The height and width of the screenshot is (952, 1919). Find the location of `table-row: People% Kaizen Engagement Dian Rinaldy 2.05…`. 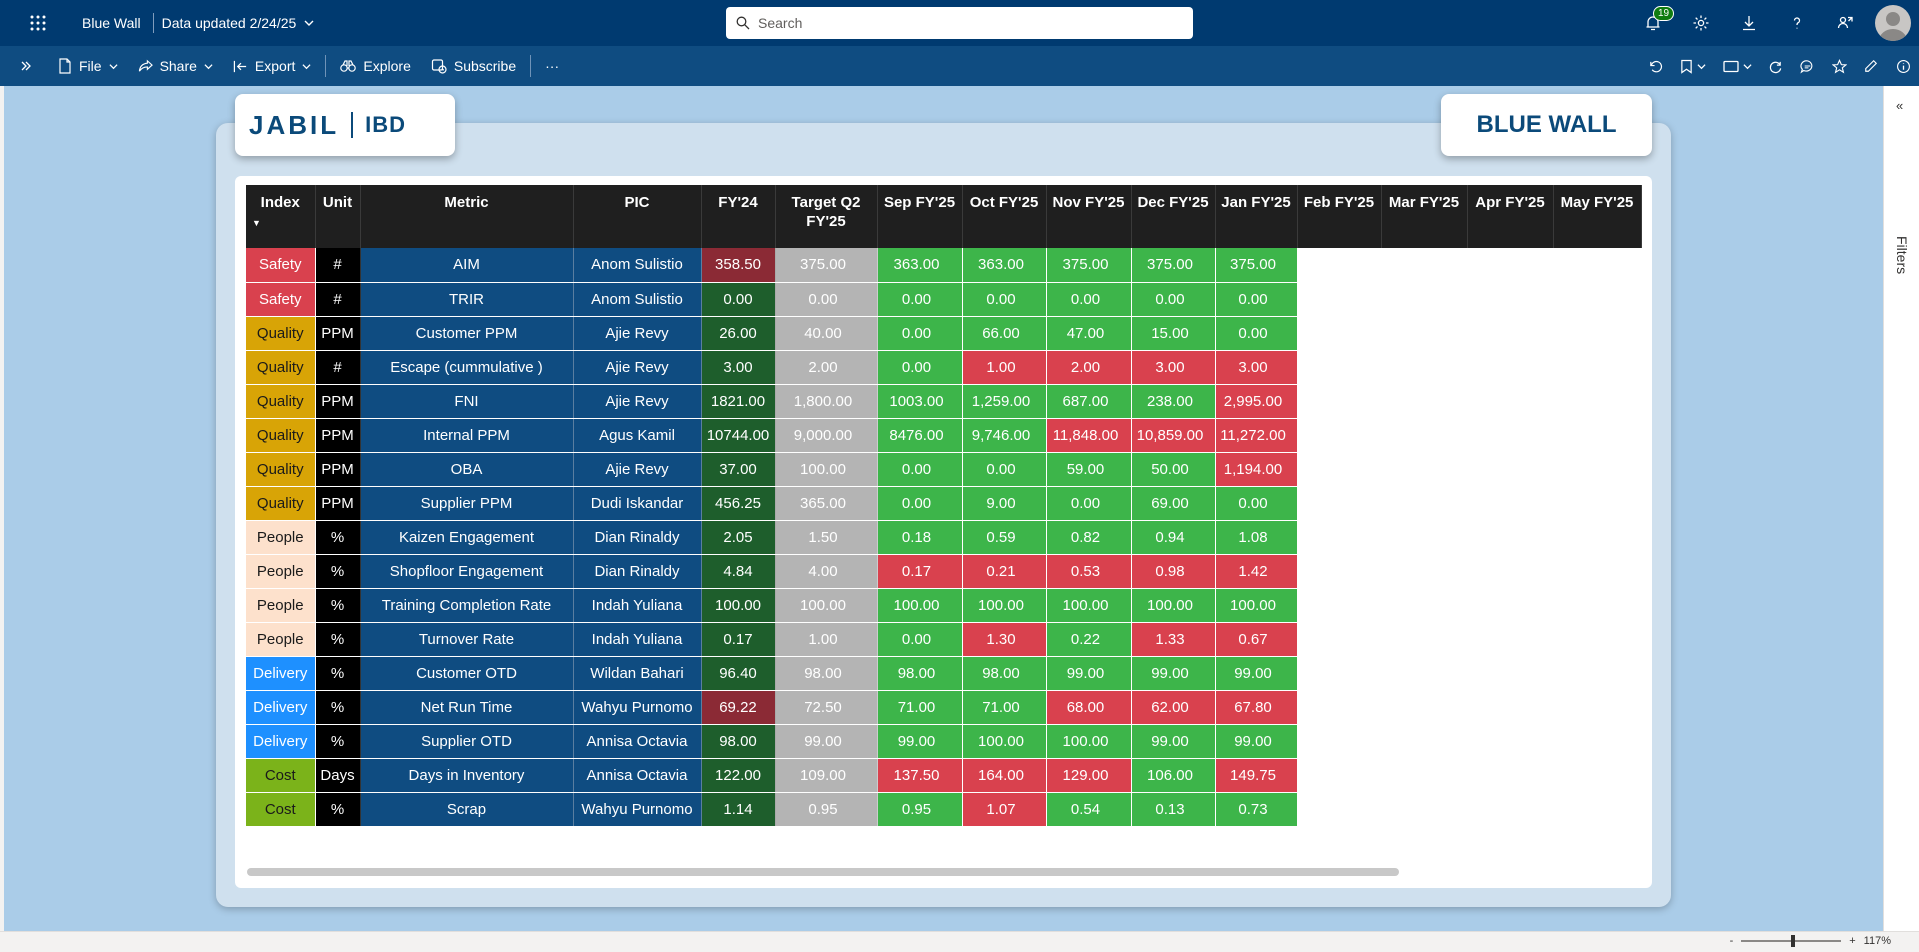

table-row: People% Kaizen Engagement Dian Rinaldy 2.05… is located at coordinates (943, 537).